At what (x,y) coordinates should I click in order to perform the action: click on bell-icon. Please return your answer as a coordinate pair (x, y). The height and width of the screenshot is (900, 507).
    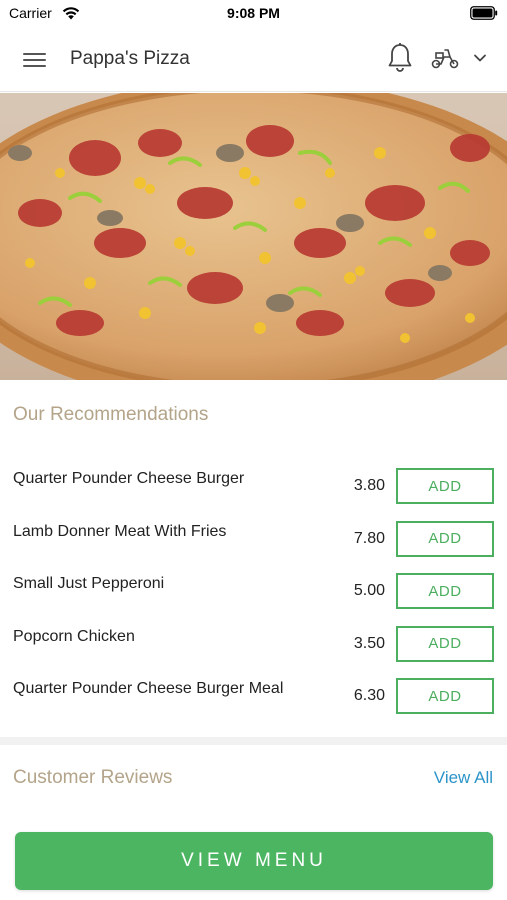
    Looking at the image, I should click on (400, 58).